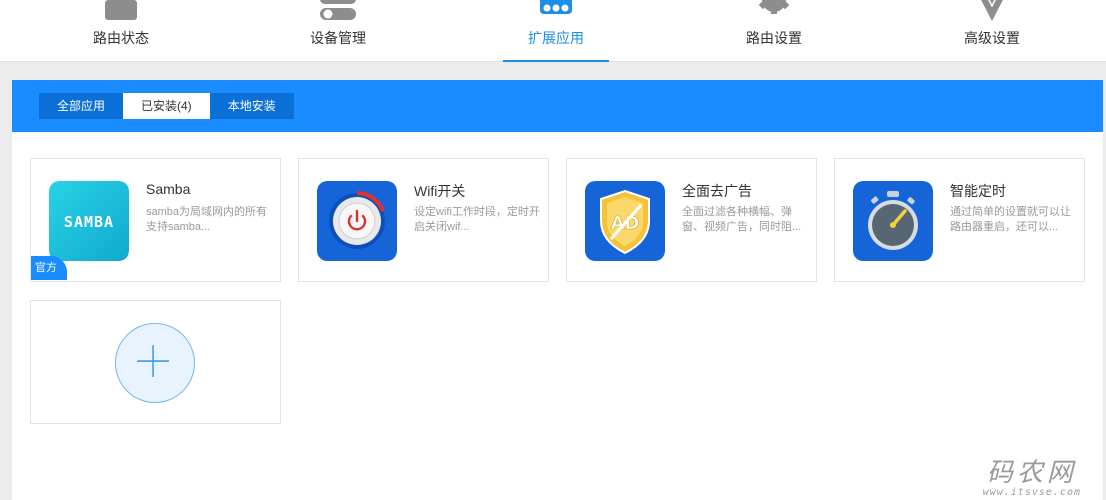  What do you see at coordinates (992, 10) in the screenshot?
I see `diamond-icon` at bounding box center [992, 10].